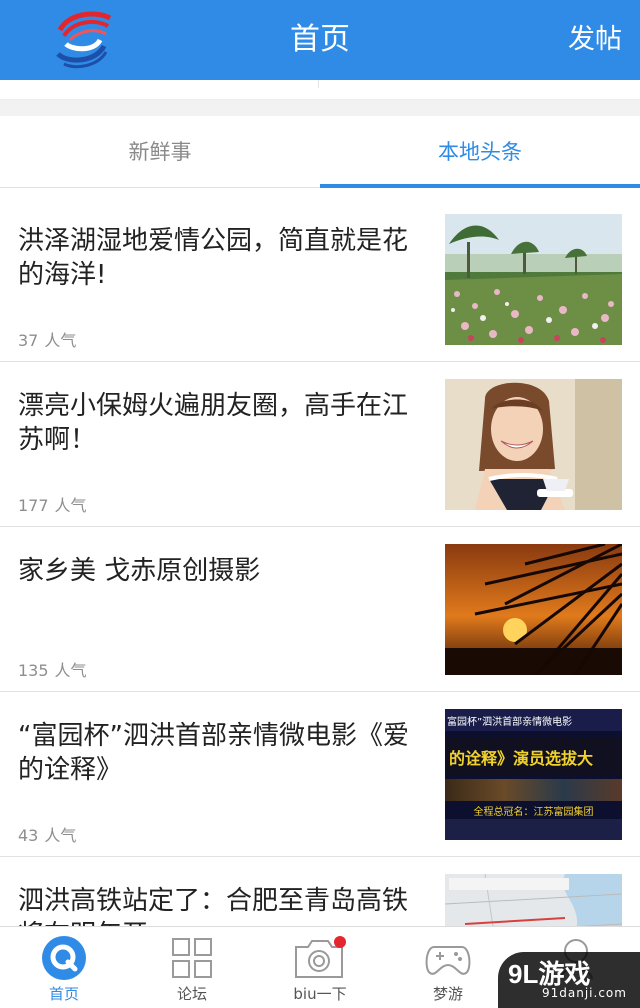 The width and height of the screenshot is (640, 1008). Describe the element at coordinates (213, 423) in the screenshot. I see `article-title: 漂亮小保姆火遍朋友圈，高手在江苏啊！` at that location.